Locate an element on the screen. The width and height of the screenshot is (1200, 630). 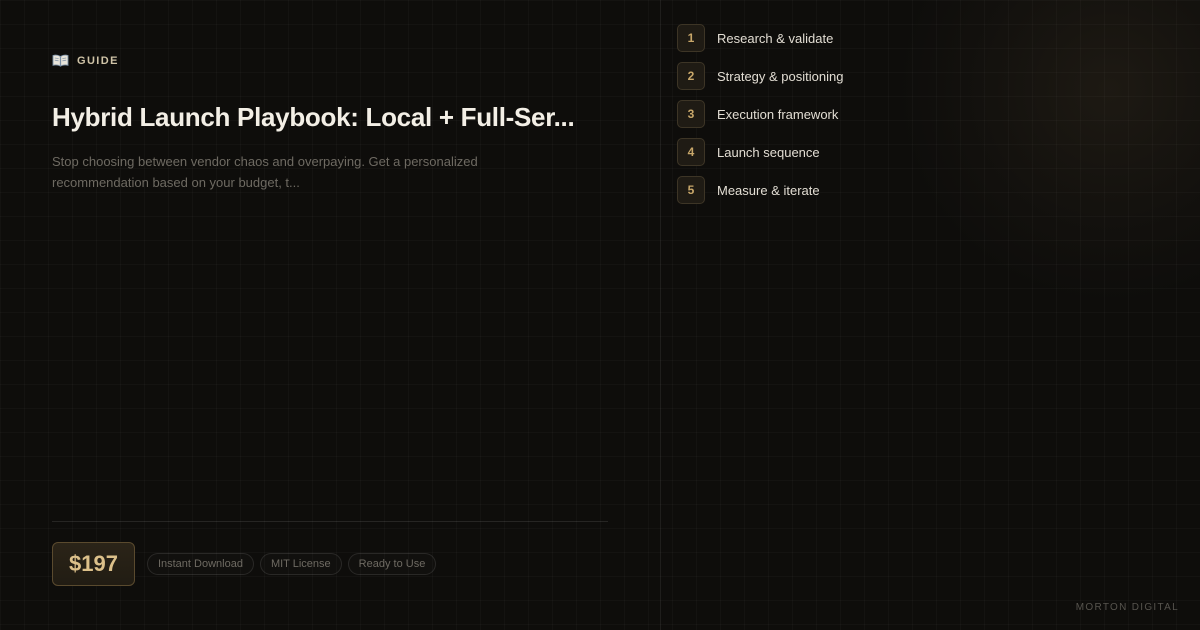
step-item: 2 Strategy & positioning is located at coordinates (760, 76).